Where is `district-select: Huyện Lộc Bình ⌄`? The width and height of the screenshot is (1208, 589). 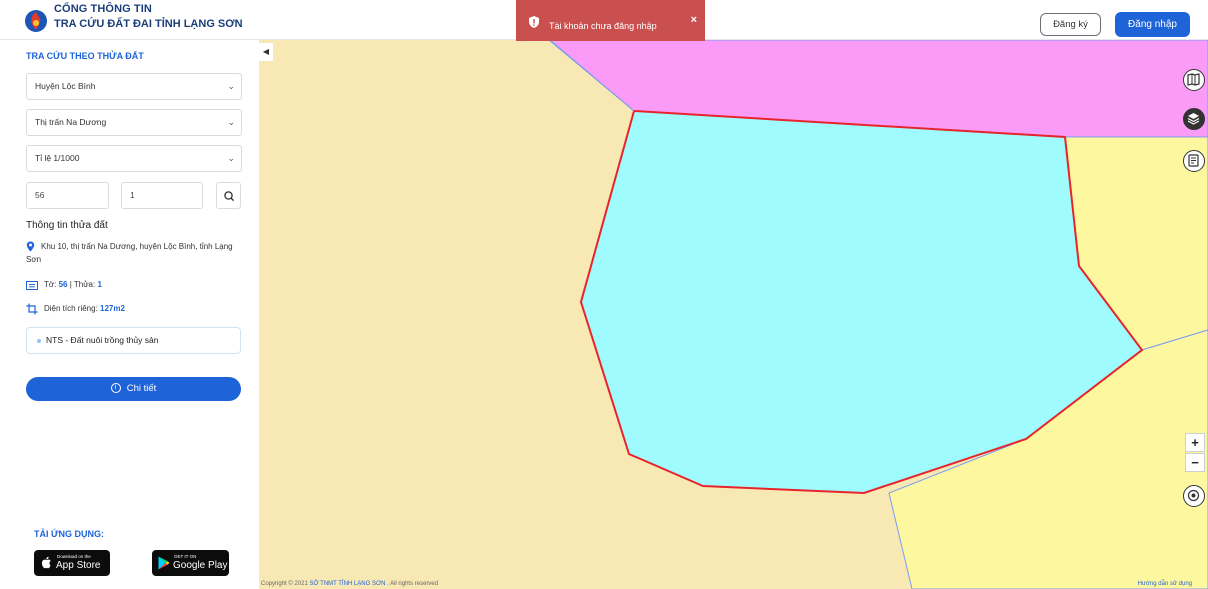 district-select: Huyện Lộc Bình ⌄ is located at coordinates (134, 86).